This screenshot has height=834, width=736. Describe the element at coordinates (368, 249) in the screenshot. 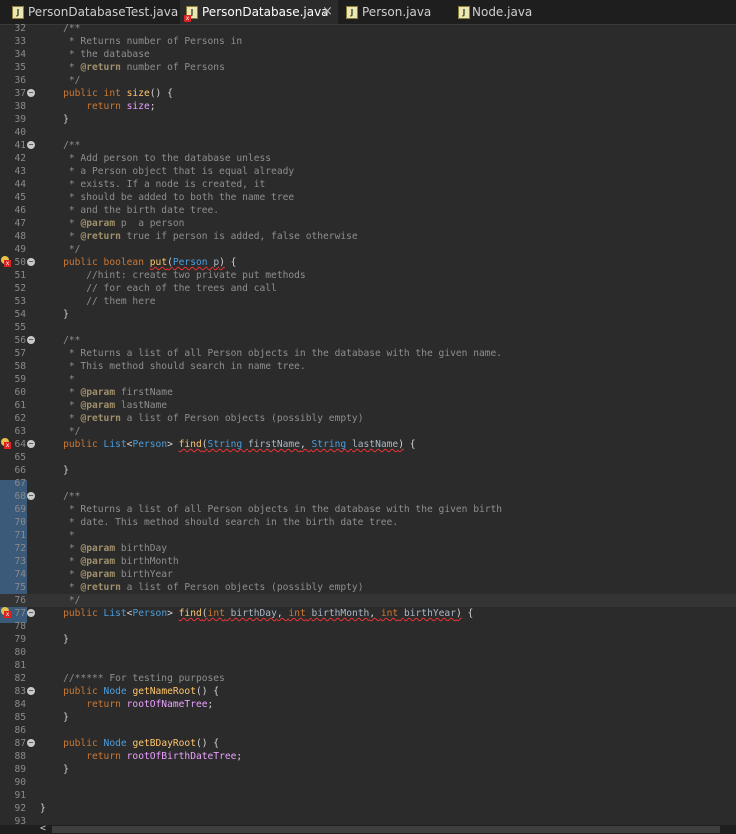

I see `code-line: 49 */` at that location.